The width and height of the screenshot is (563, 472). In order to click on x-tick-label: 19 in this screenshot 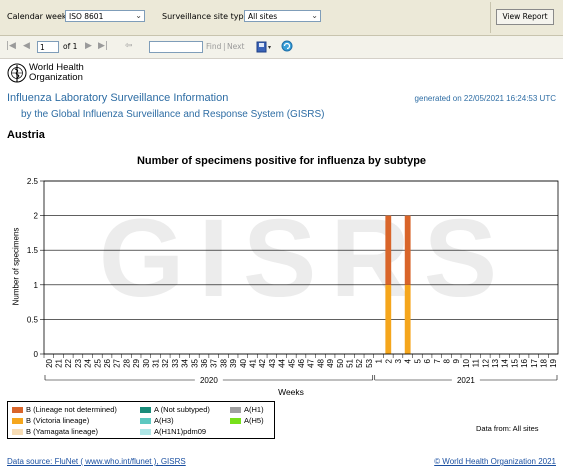, I will do `click(553, 362)`.